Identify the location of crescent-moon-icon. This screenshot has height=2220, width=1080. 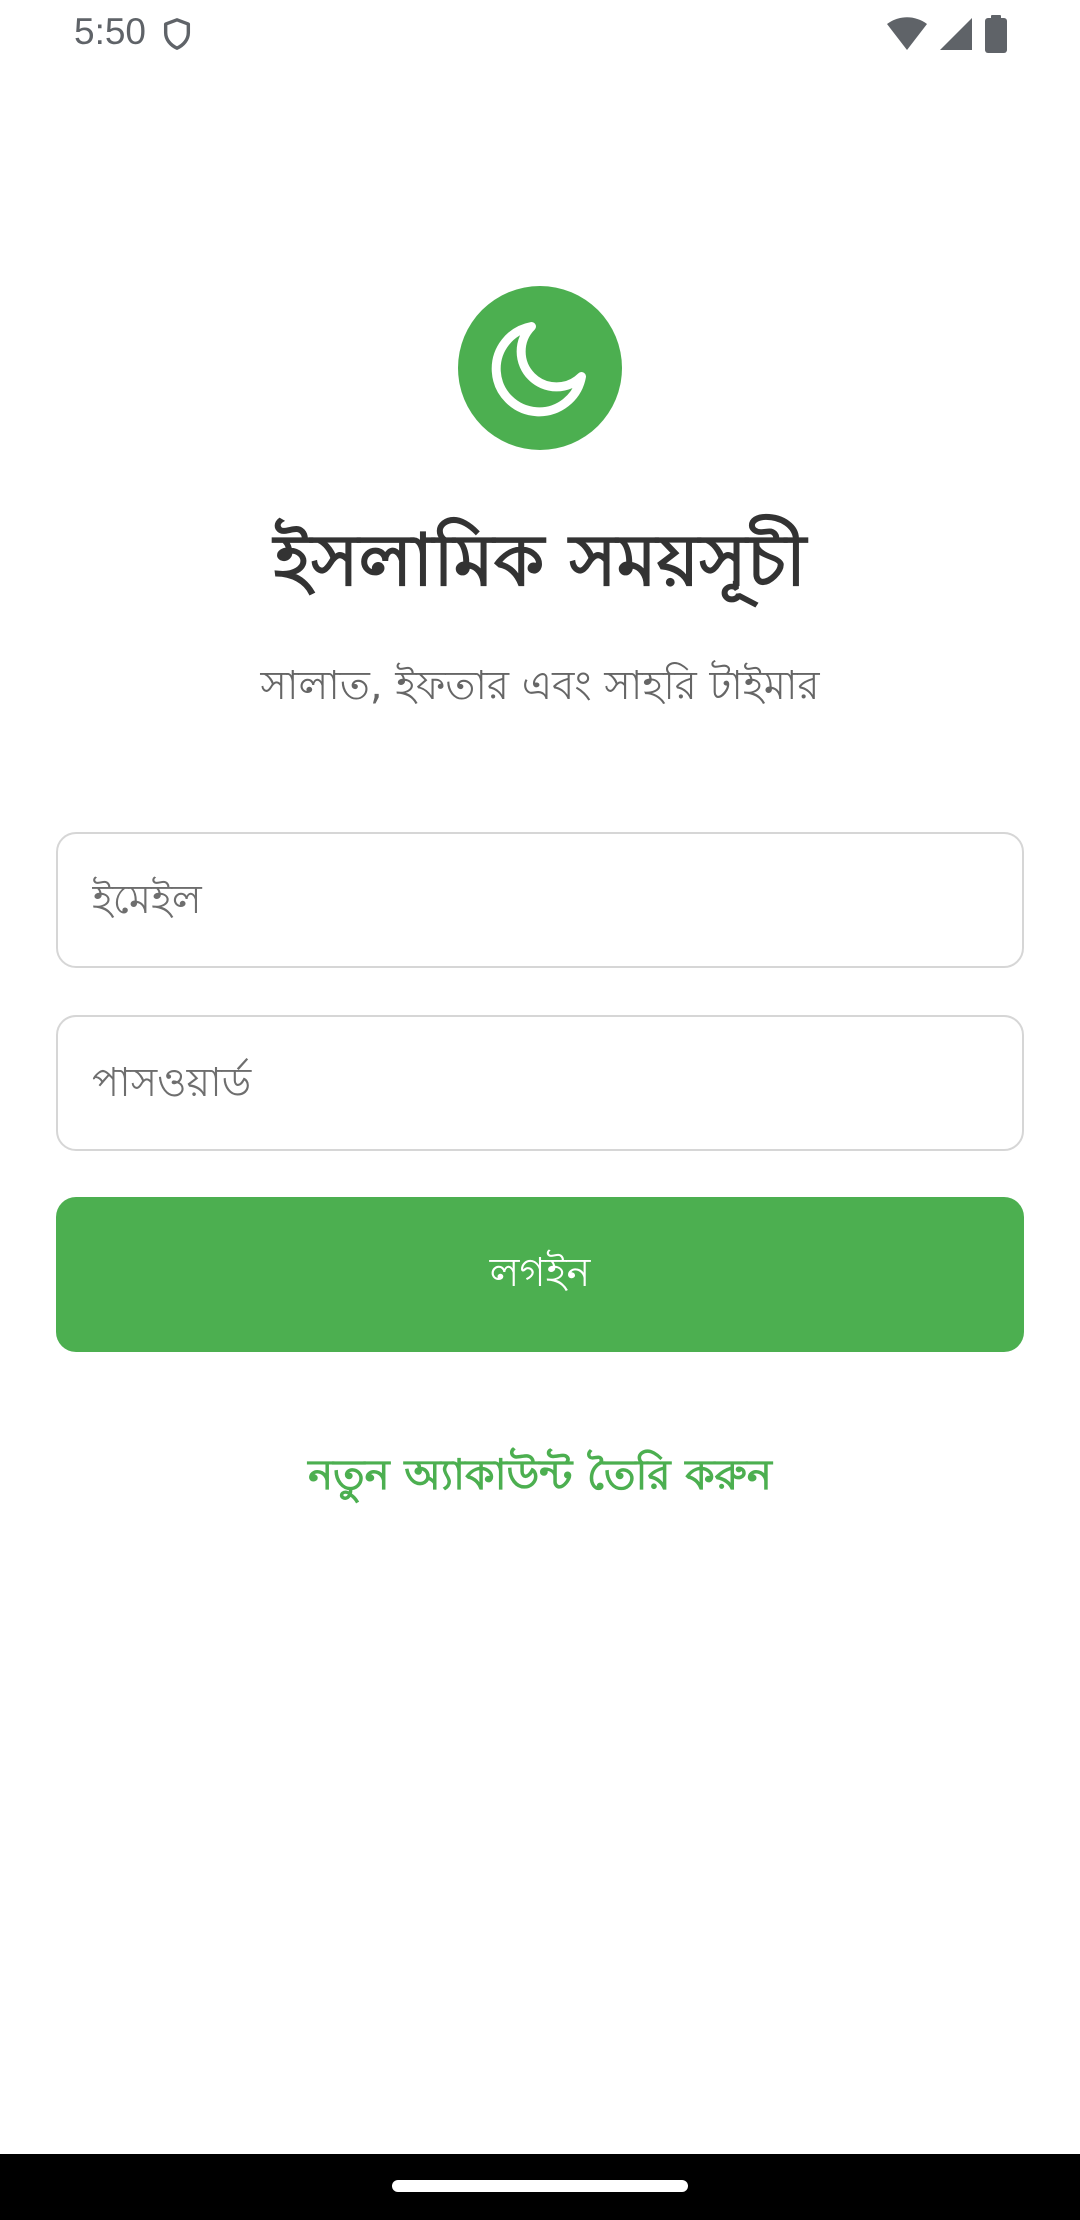
(538, 369).